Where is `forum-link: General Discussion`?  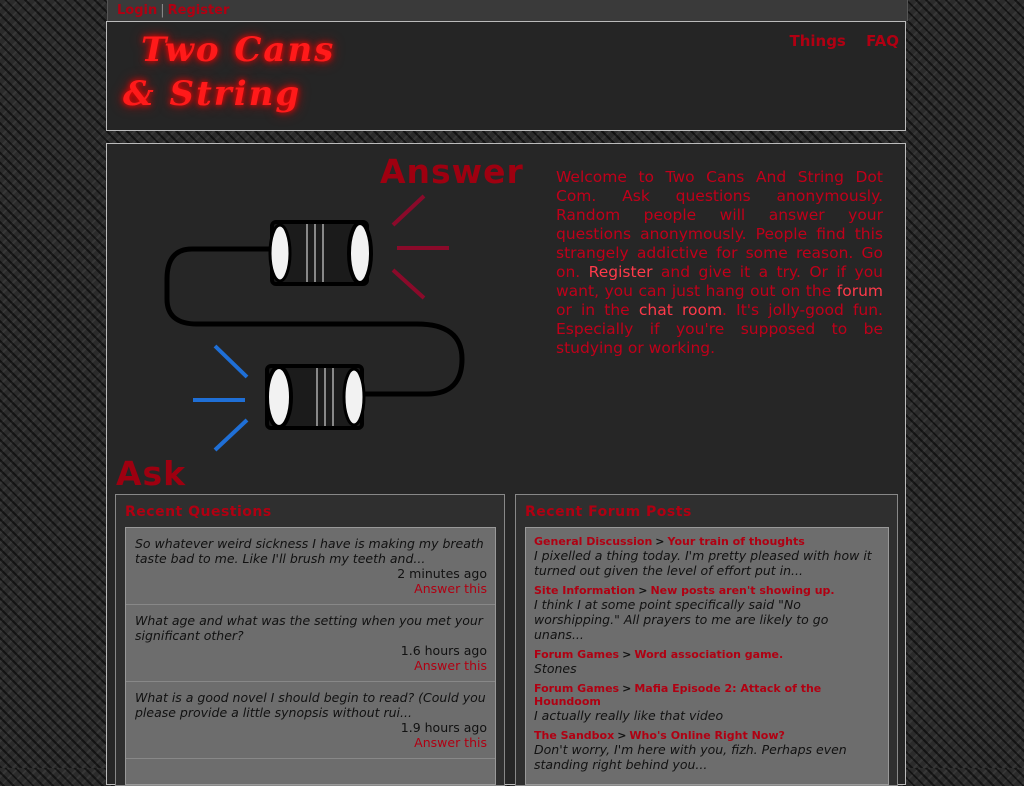 forum-link: General Discussion is located at coordinates (593, 541).